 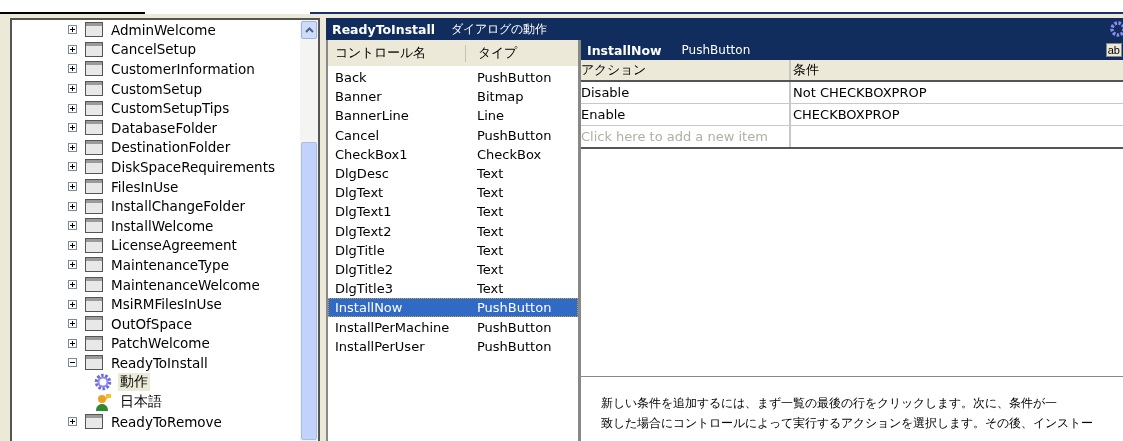 I want to click on table-cell: CHECKBOXPROP, so click(x=957, y=114).